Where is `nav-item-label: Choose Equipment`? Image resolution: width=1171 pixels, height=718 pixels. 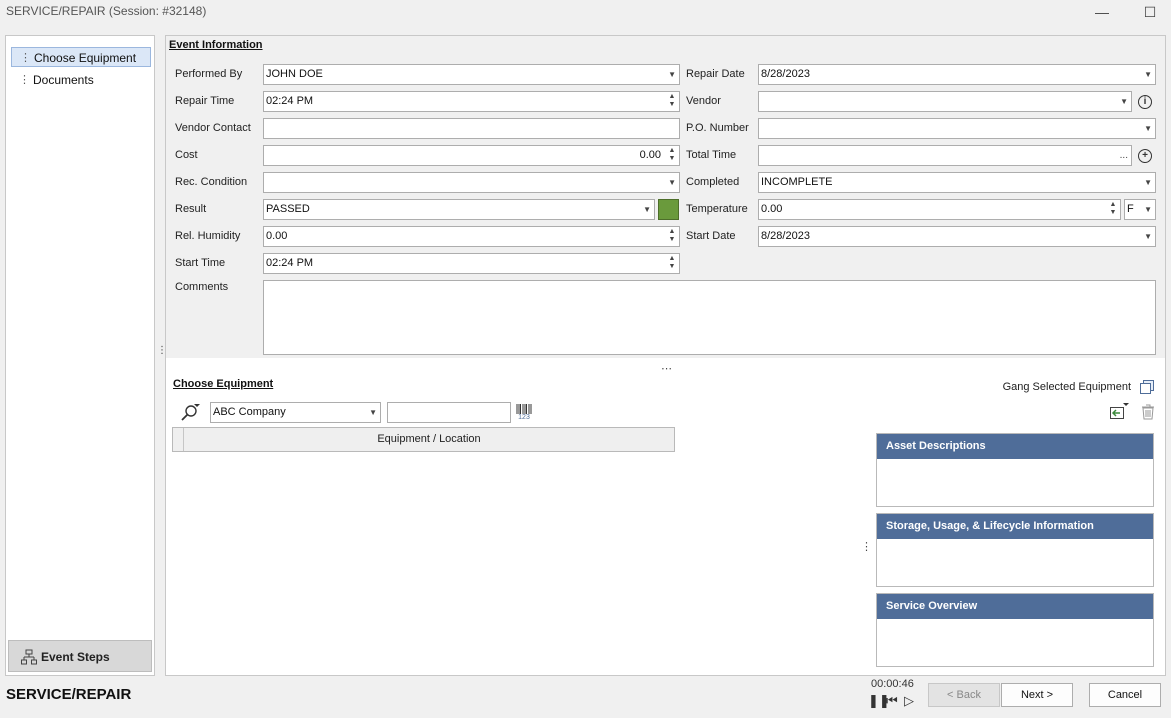
nav-item-label: Choose Equipment is located at coordinates (85, 58).